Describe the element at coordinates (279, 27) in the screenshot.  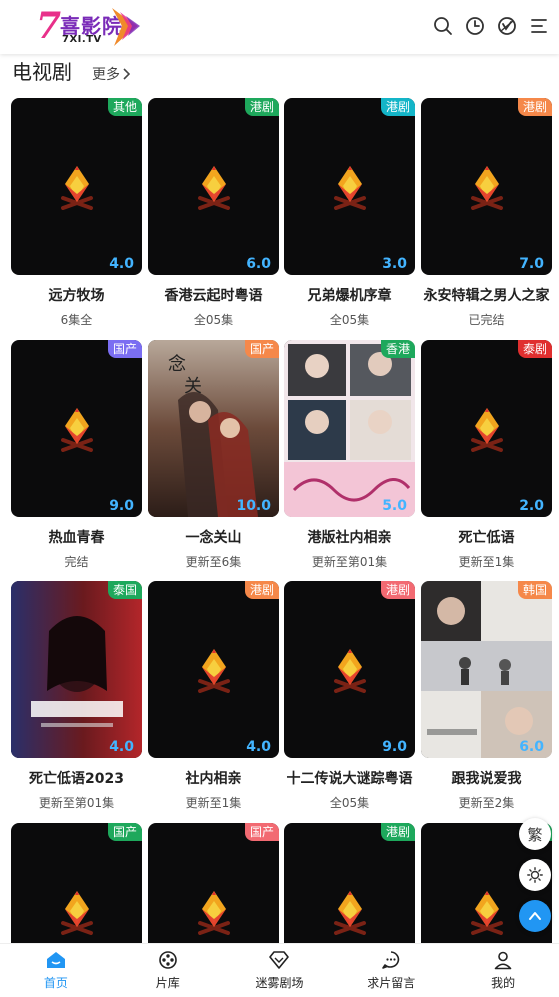
I see `top-header: 7 喜影院 7XI.TV` at that location.